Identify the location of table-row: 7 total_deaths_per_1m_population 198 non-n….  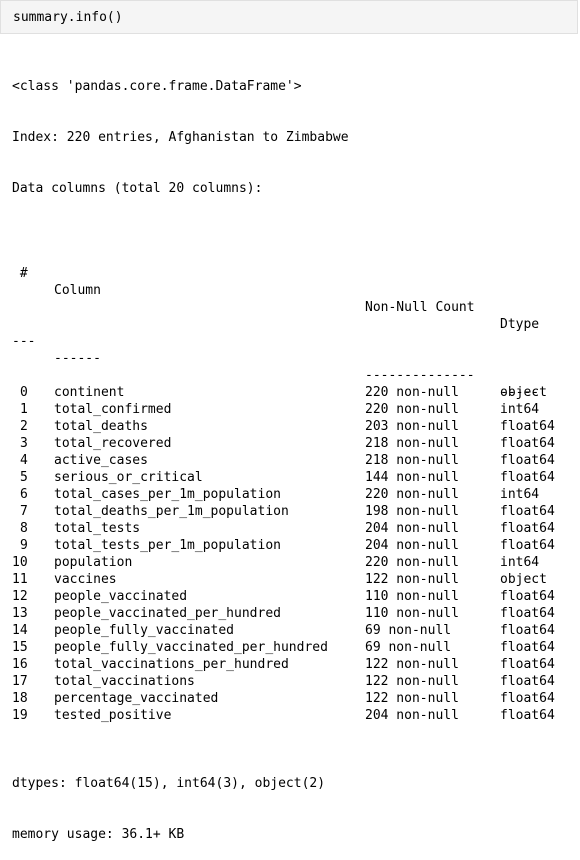
(283, 511).